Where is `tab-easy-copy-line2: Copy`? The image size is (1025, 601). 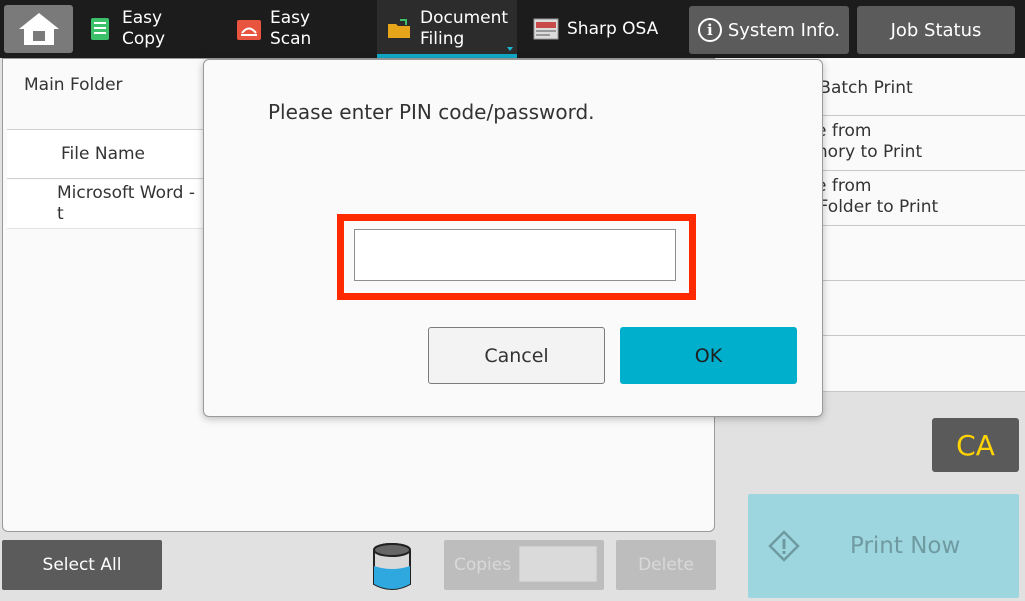 tab-easy-copy-line2: Copy is located at coordinates (144, 39).